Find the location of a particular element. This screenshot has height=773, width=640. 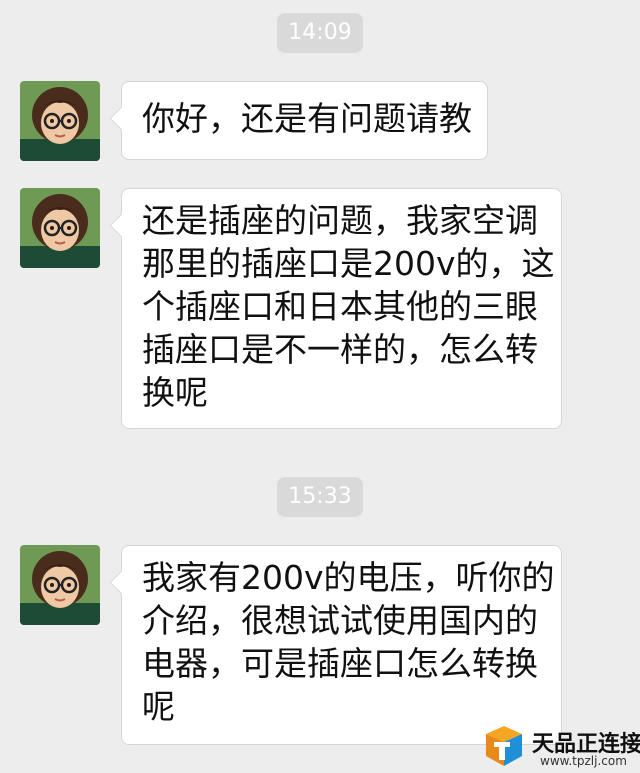

timestamp-pill: 14:09 is located at coordinates (320, 33).